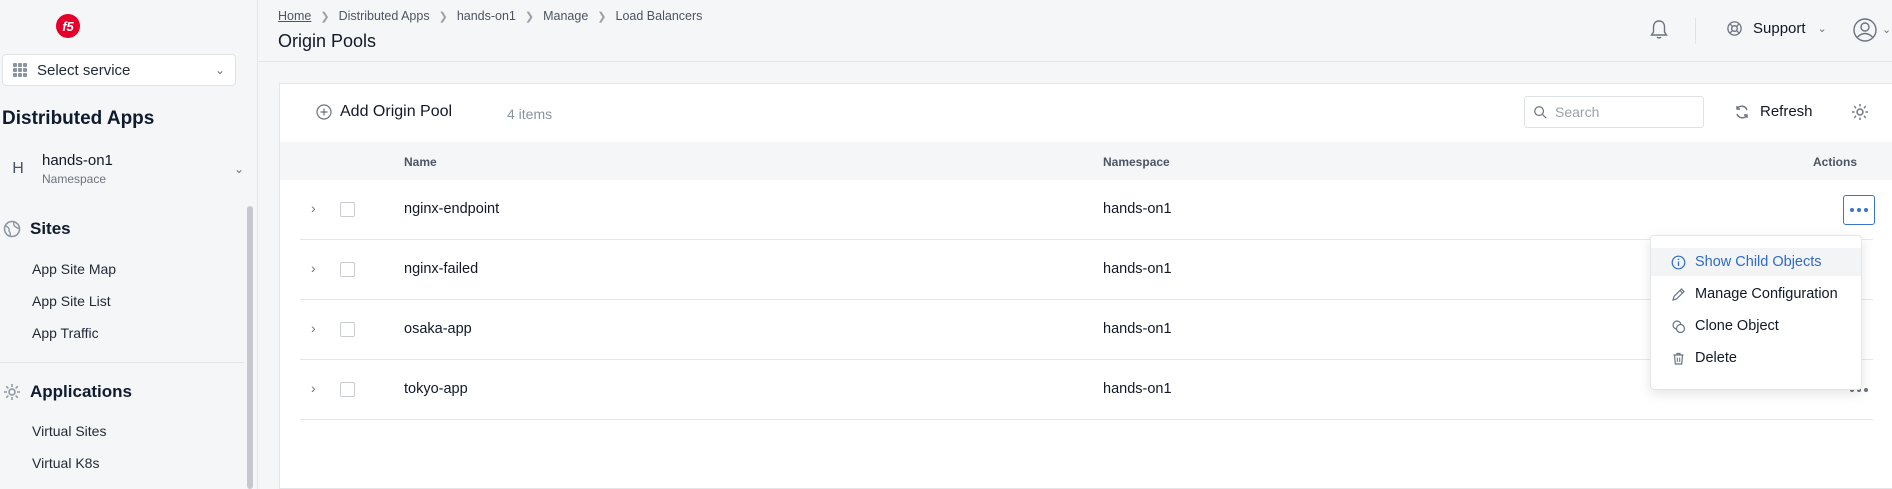 The width and height of the screenshot is (1892, 489). I want to click on bell-icon, so click(1659, 29).